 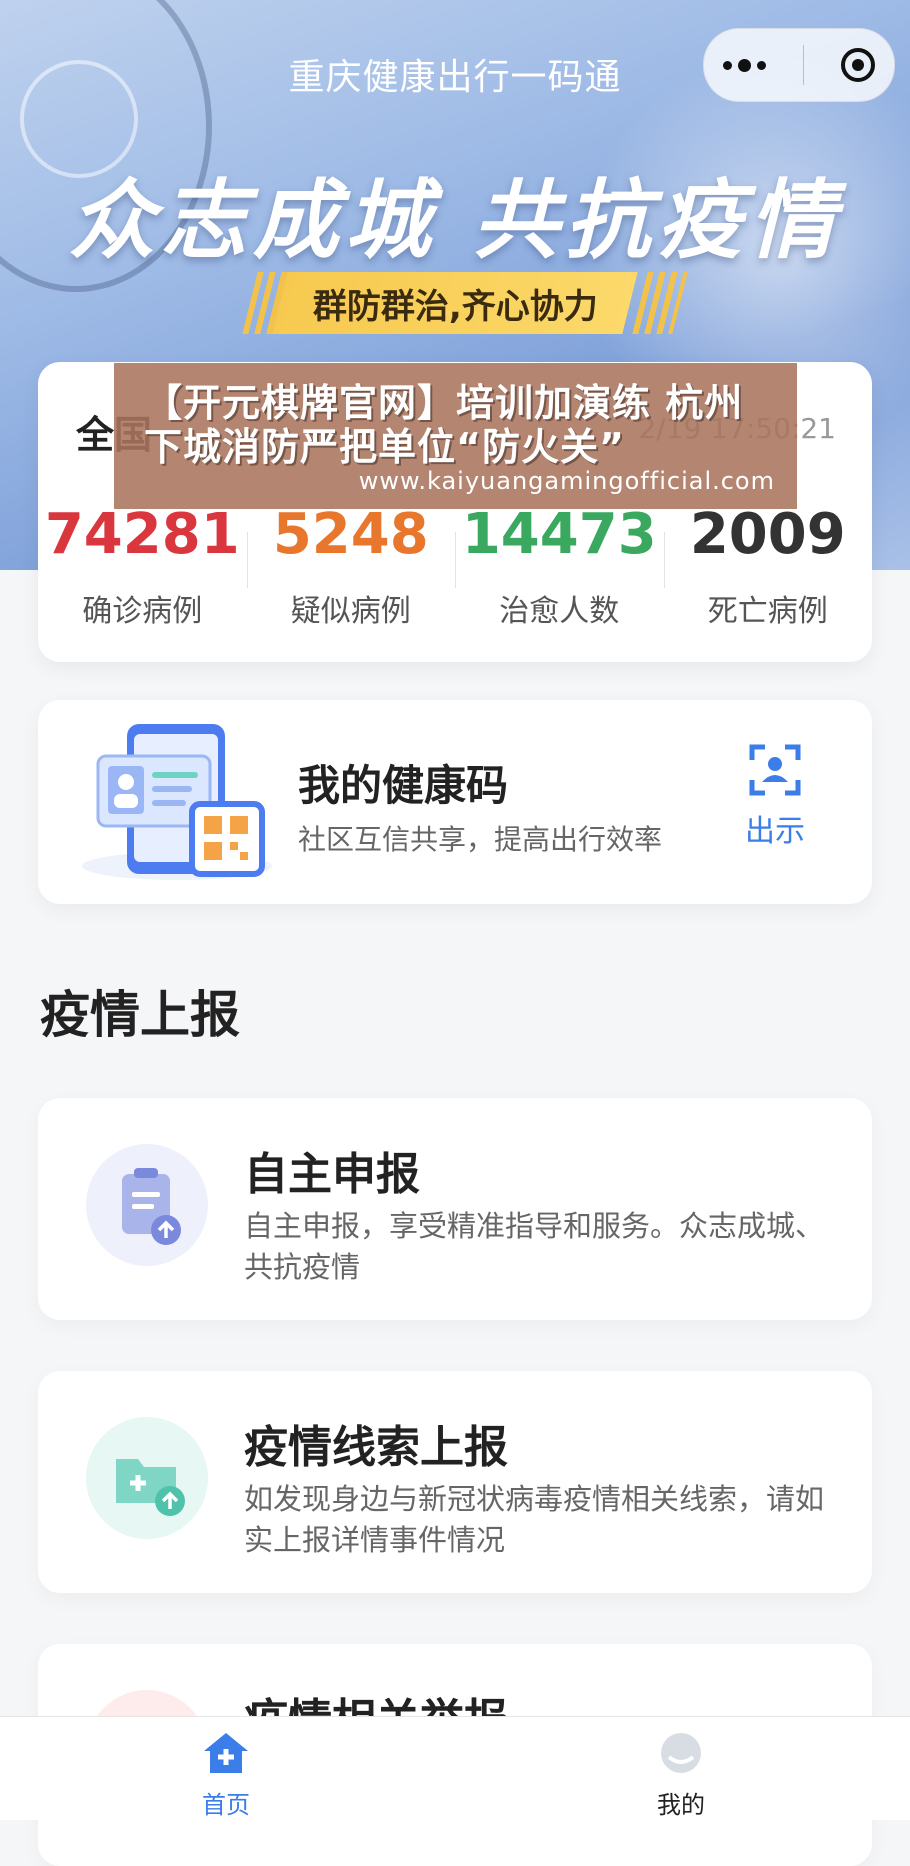 I want to click on close-mini-program-icon, so click(x=858, y=65).